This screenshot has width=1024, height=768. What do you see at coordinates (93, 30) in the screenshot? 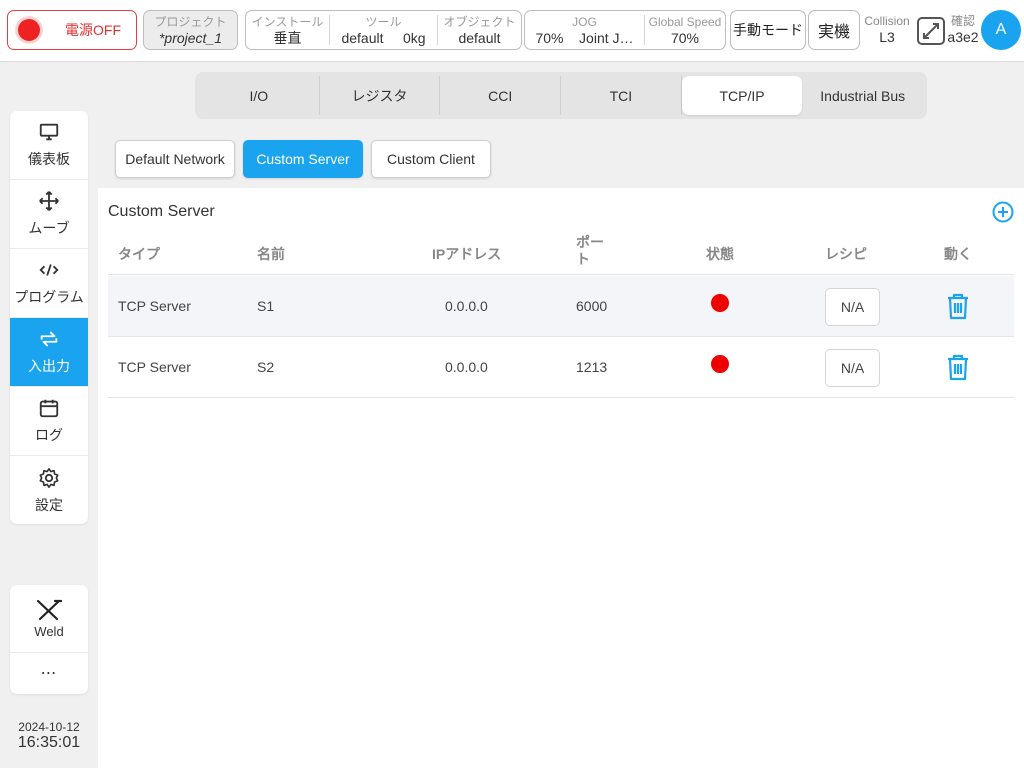
I see `power-label: 電源OFF` at bounding box center [93, 30].